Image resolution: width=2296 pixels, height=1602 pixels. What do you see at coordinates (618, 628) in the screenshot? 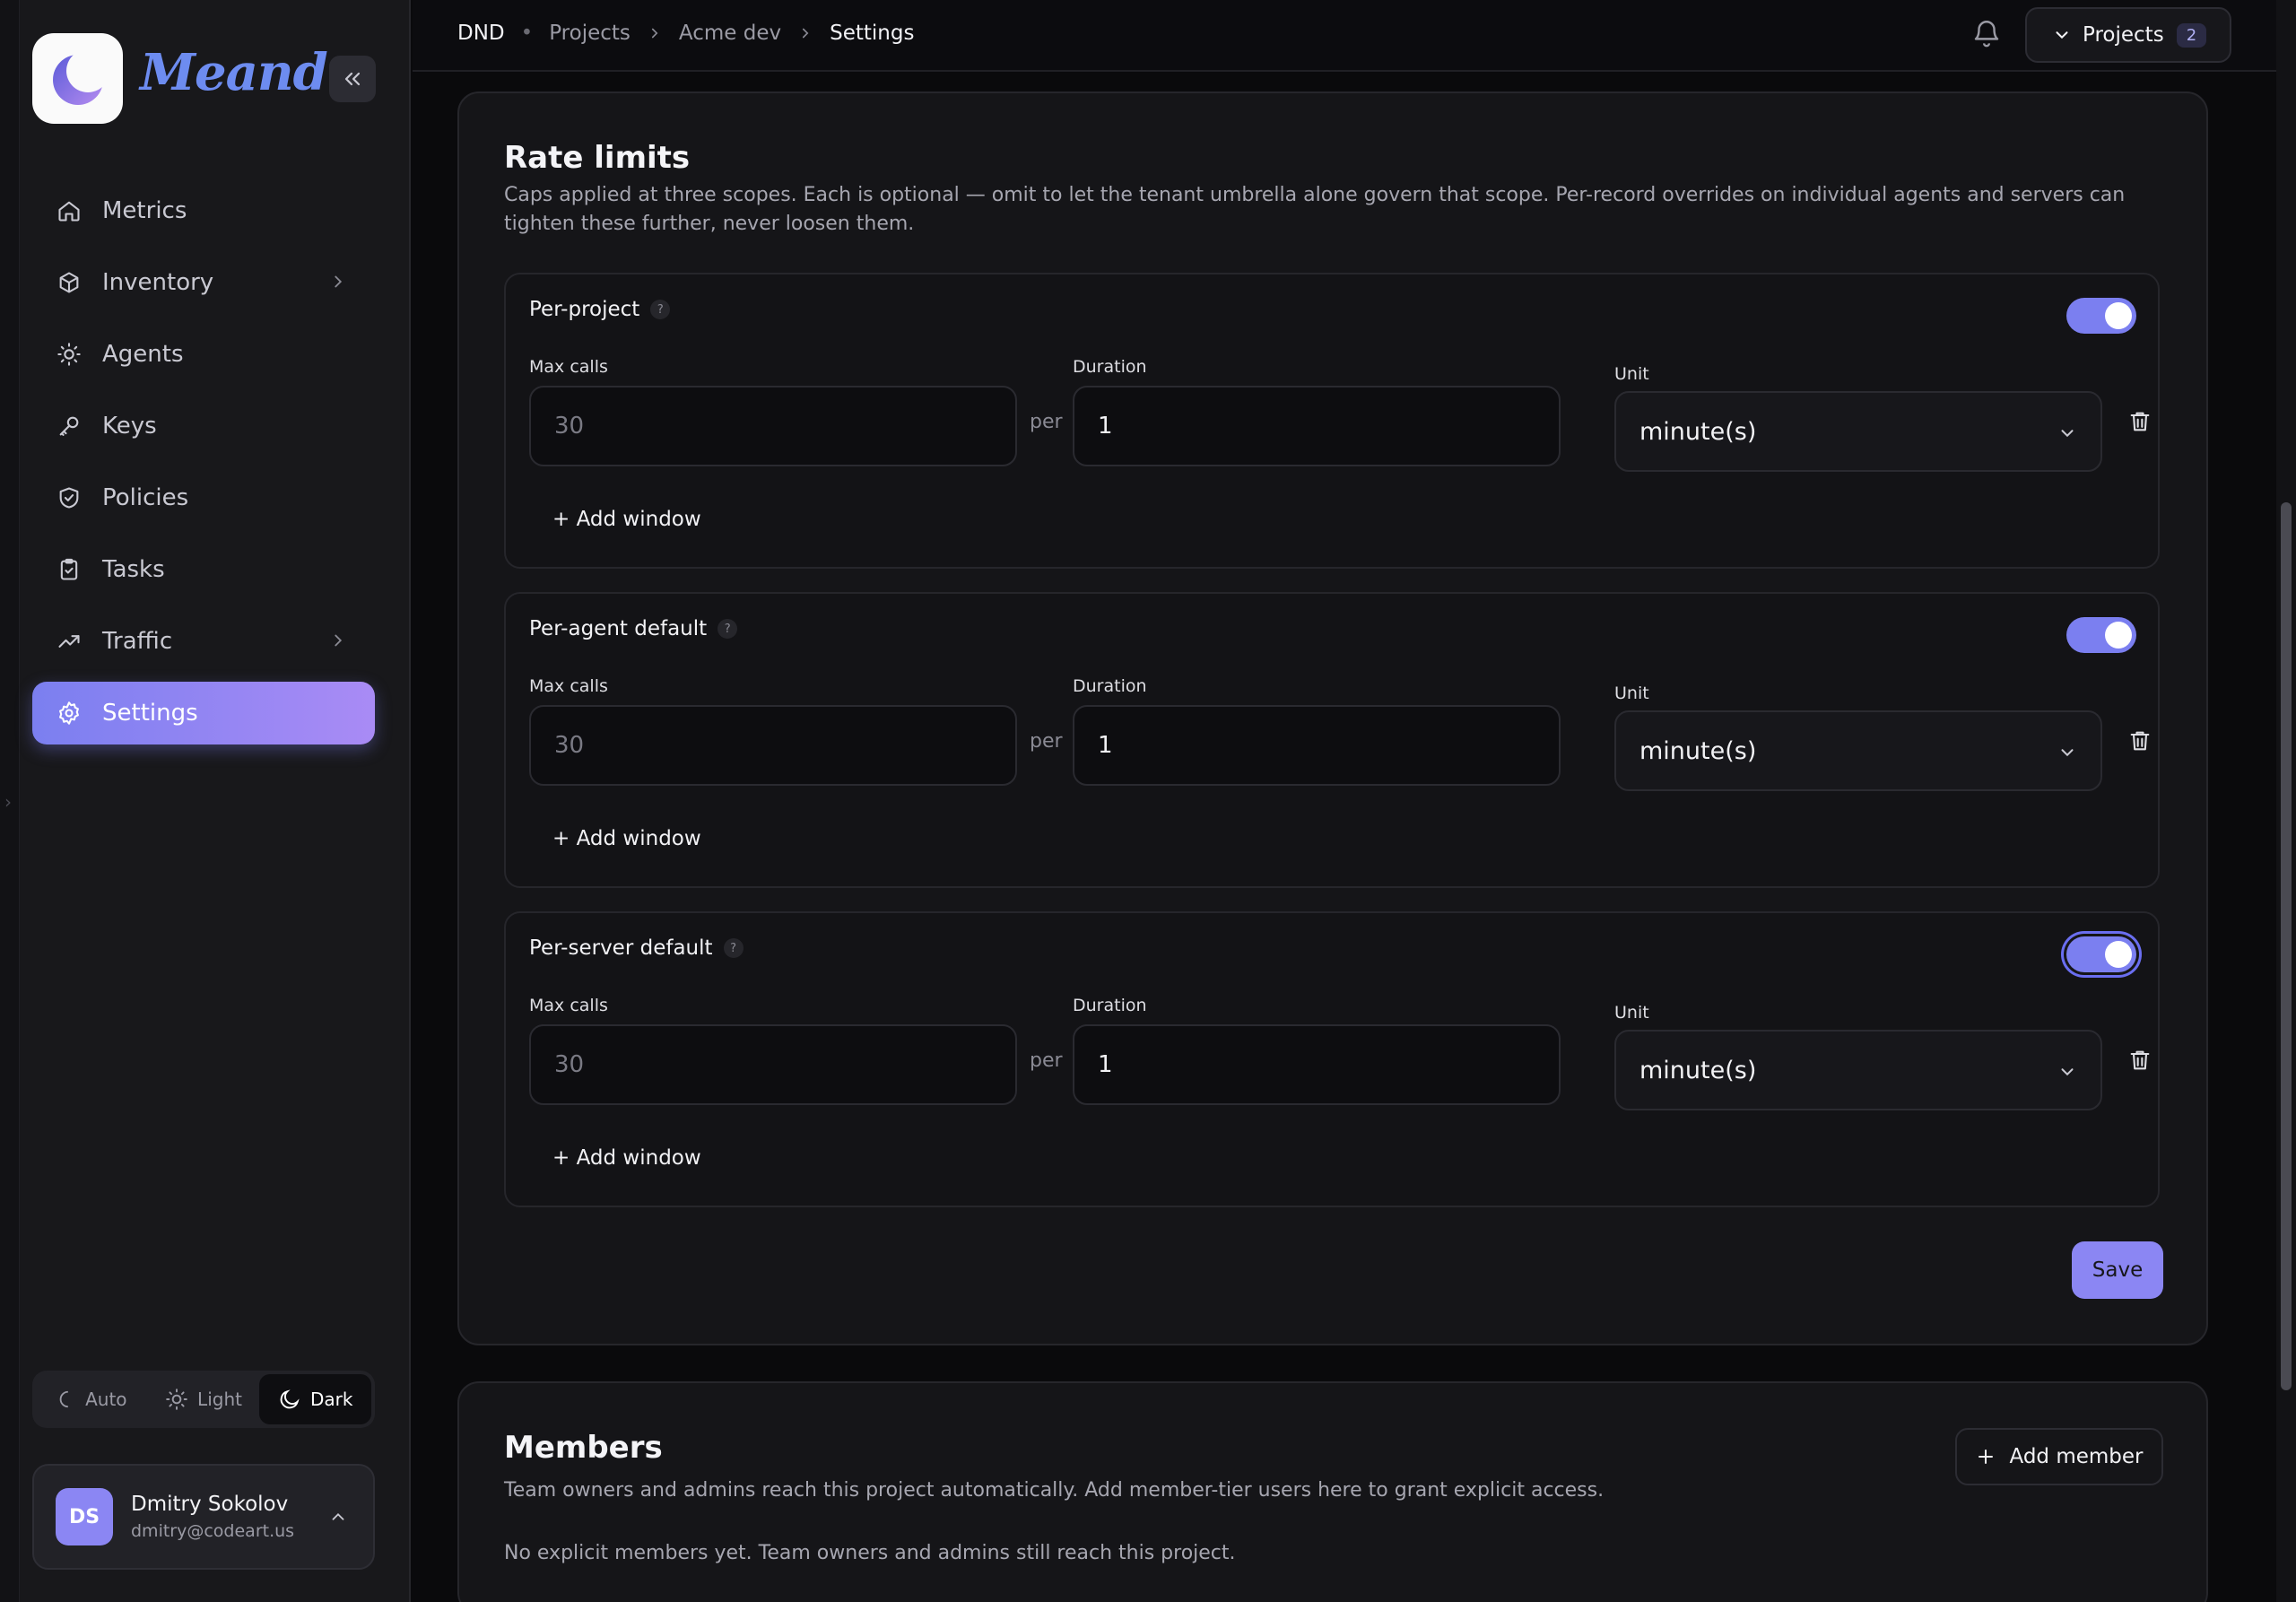
I see `scope-title-text: Per-agent default` at bounding box center [618, 628].